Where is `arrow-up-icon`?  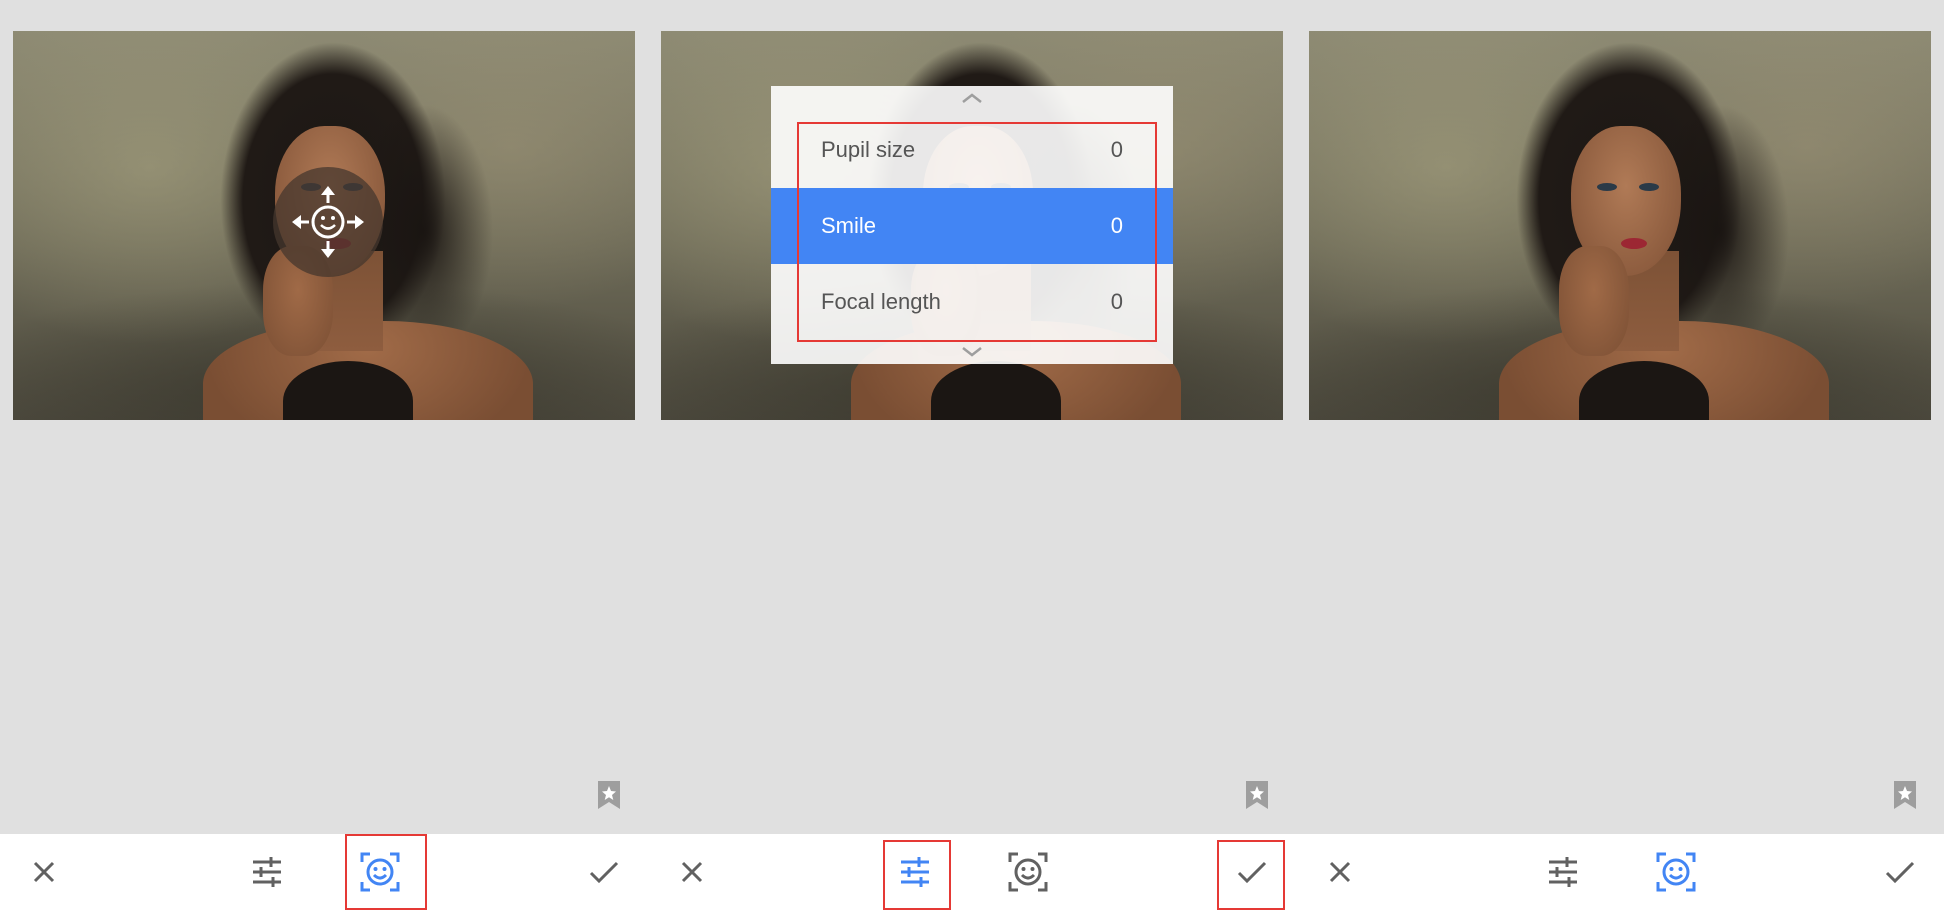
arrow-up-icon is located at coordinates (328, 194).